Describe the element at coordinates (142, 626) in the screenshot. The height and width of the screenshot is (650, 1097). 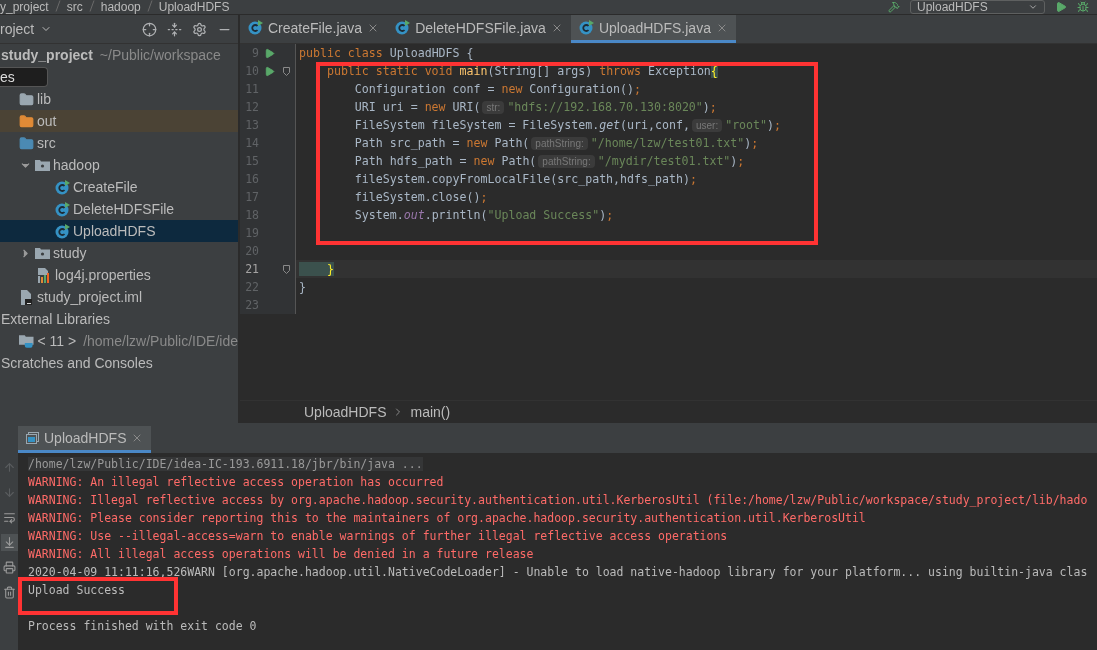
I see `console-line: Process finished with exit code 0` at that location.